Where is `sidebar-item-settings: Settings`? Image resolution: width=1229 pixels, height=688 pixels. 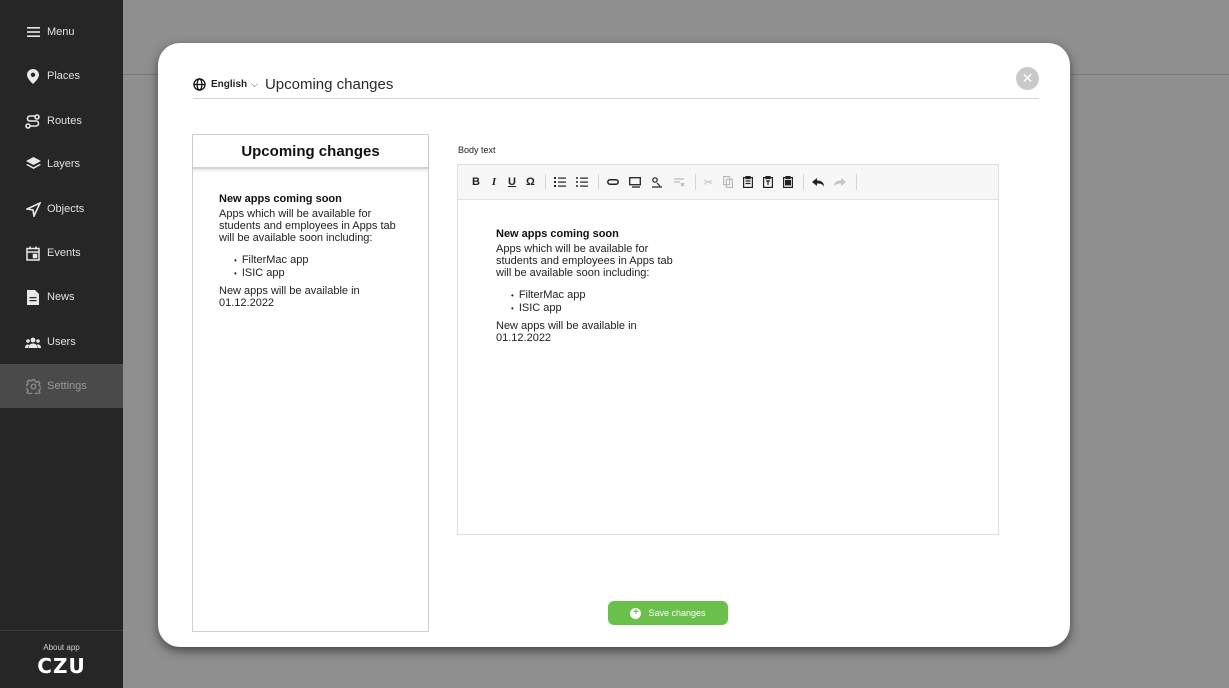 sidebar-item-settings: Settings is located at coordinates (61, 386).